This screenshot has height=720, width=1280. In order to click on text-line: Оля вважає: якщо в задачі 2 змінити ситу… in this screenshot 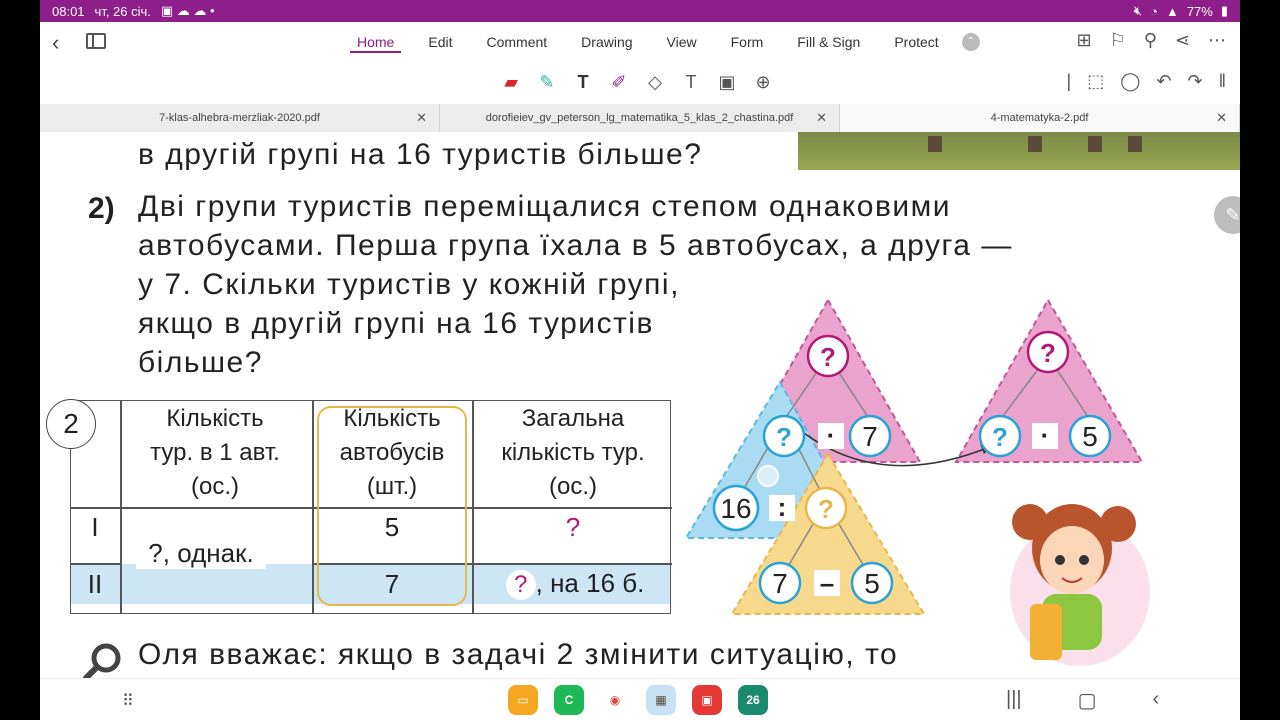, I will do `click(518, 654)`.